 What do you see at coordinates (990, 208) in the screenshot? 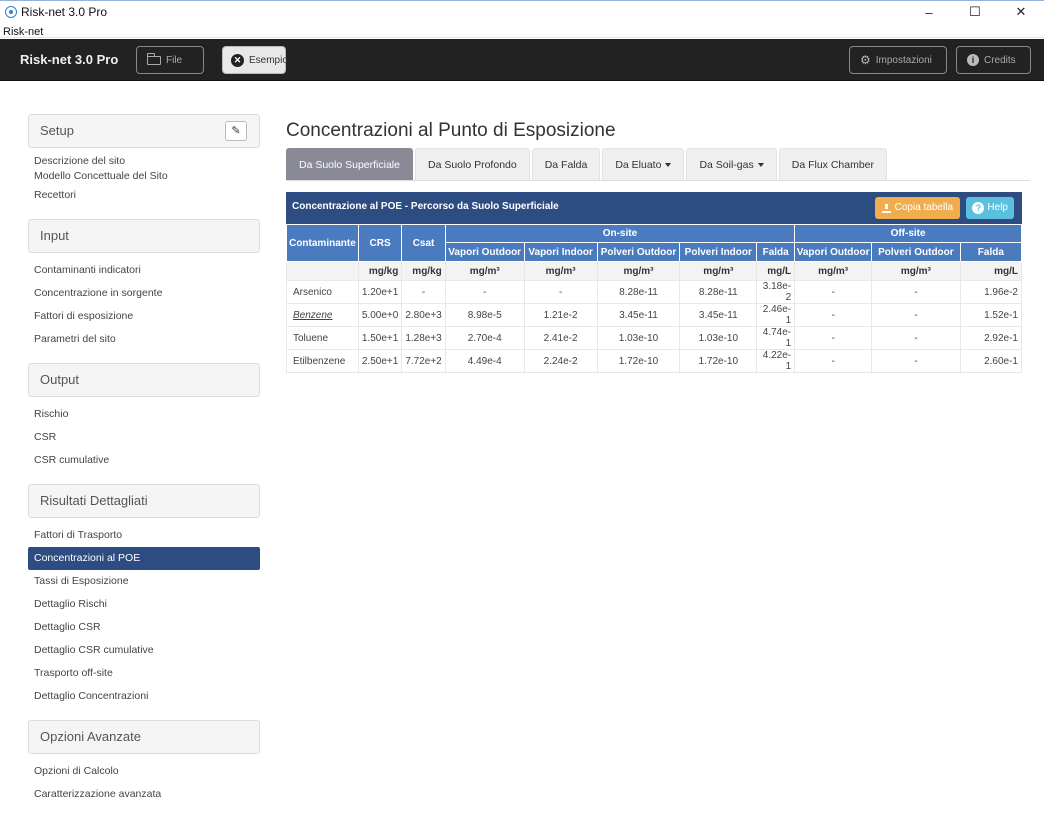
I see `help-button: ? Help` at bounding box center [990, 208].